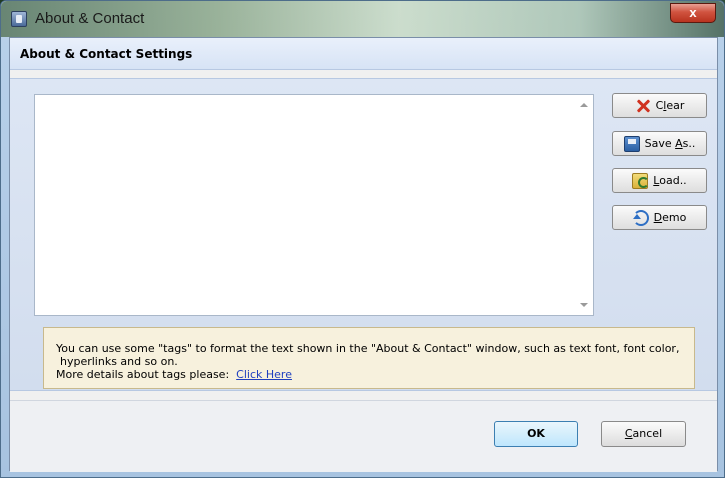  I want to click on scroll-down-arrow-icon, so click(584, 305).